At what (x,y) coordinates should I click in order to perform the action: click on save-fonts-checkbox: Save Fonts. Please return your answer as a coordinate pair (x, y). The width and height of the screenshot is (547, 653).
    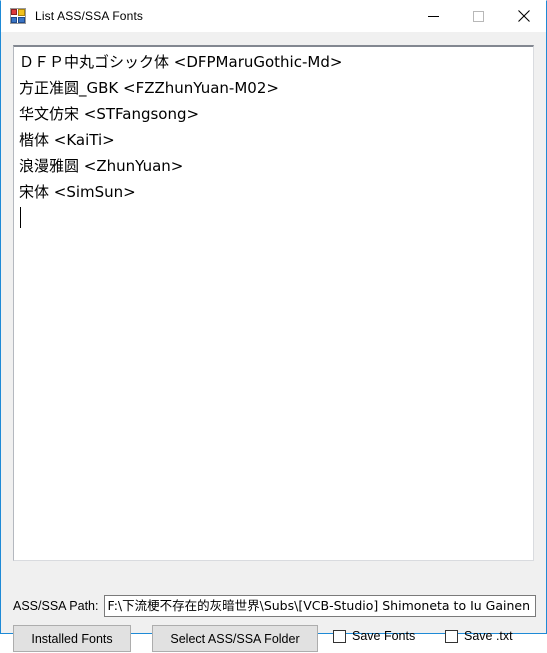
    Looking at the image, I should click on (374, 636).